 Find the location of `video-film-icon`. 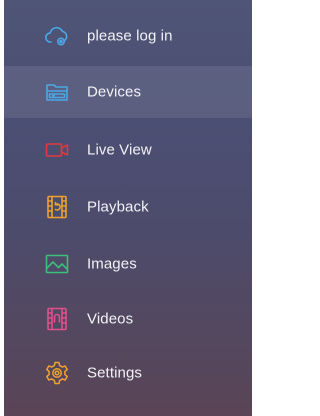

video-film-icon is located at coordinates (57, 319).